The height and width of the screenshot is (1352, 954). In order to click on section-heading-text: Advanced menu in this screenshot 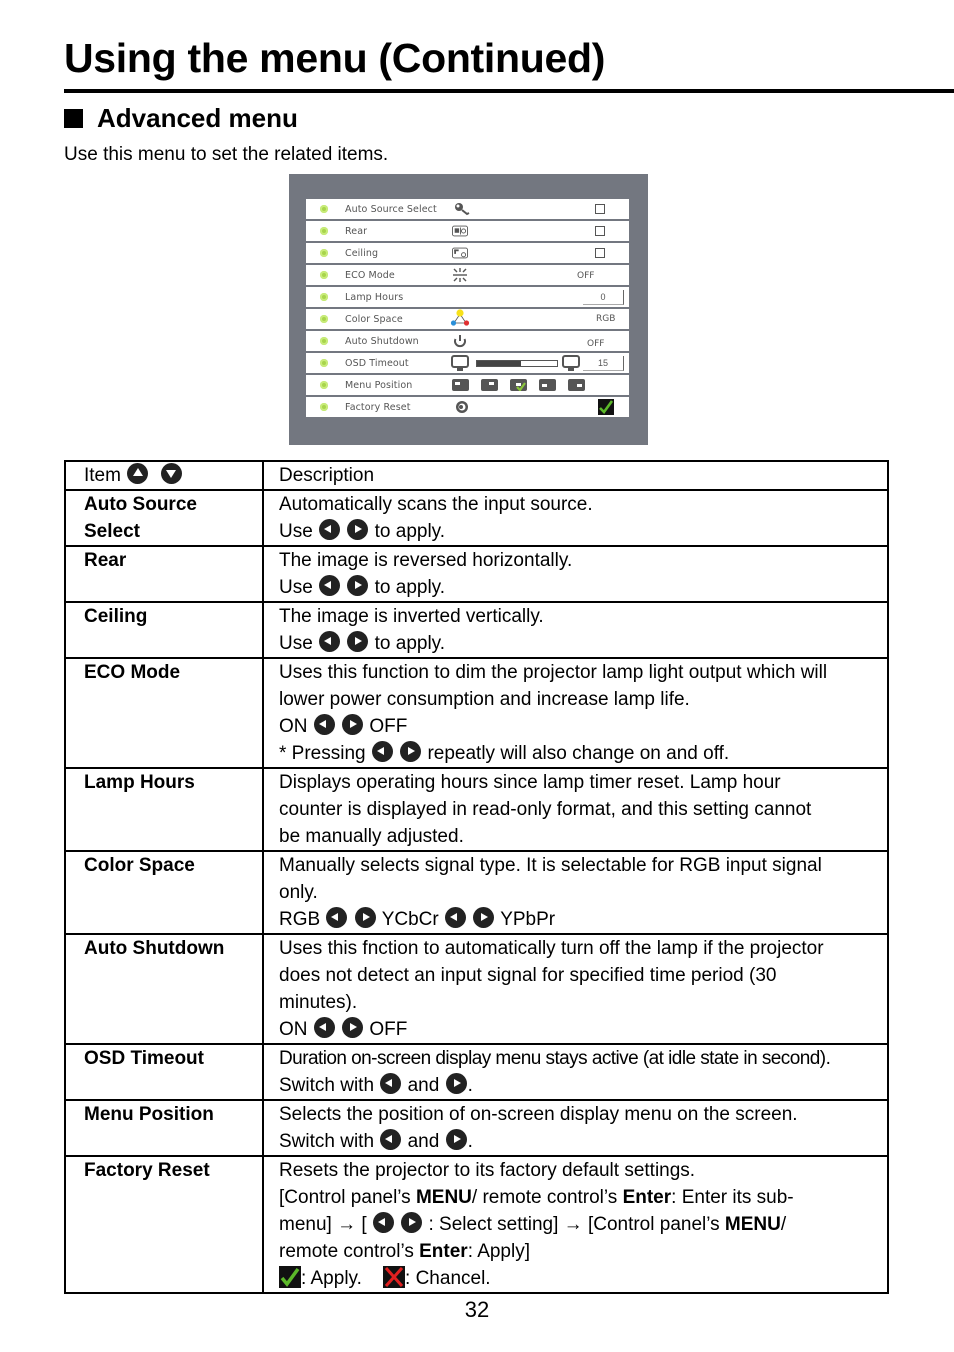, I will do `click(197, 118)`.